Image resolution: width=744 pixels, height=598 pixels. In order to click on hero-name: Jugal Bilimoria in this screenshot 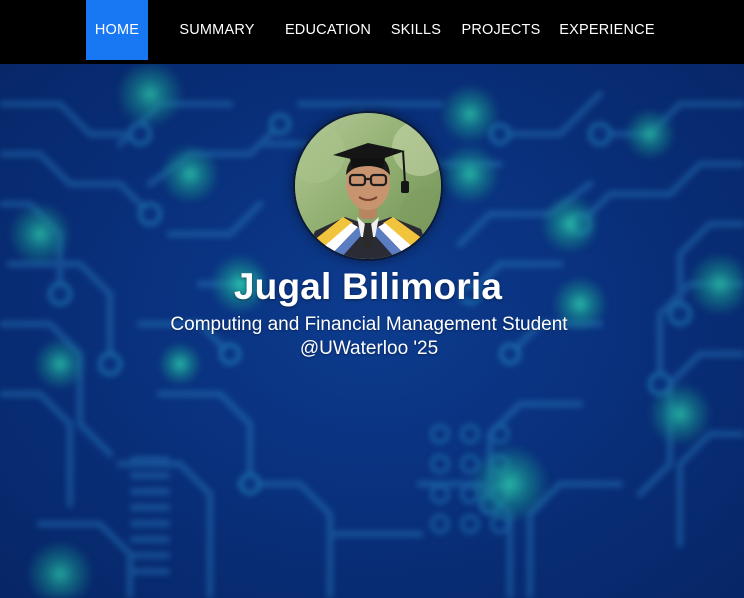, I will do `click(368, 286)`.